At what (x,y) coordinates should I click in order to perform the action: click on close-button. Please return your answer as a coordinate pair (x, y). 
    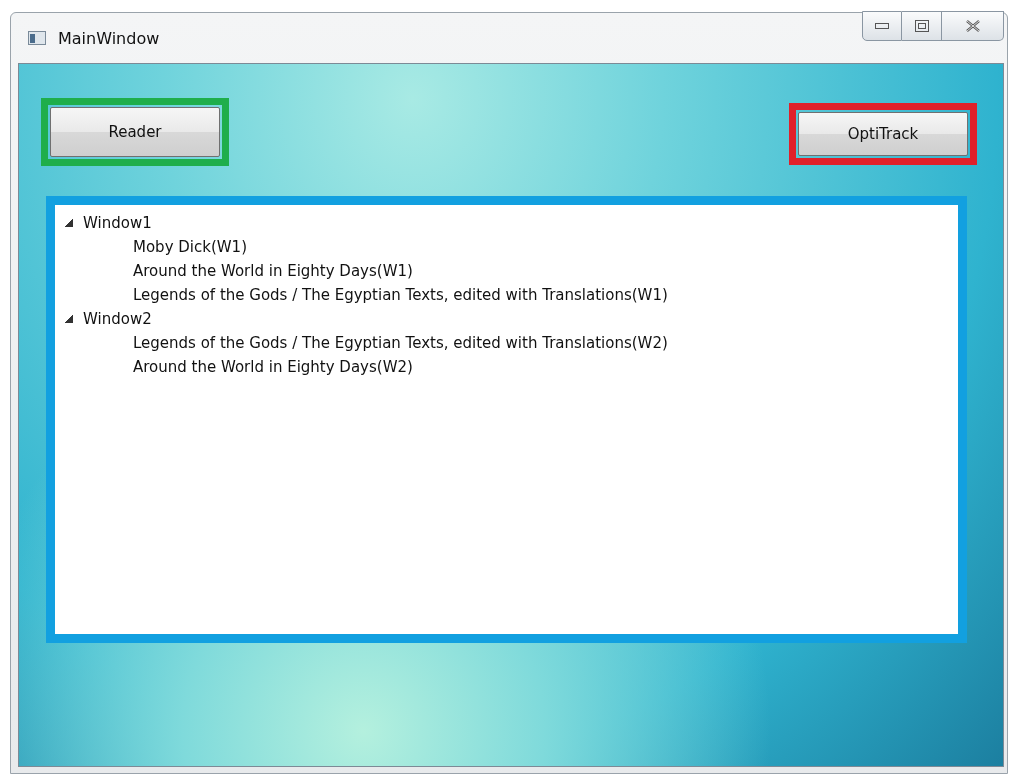
    Looking at the image, I should click on (973, 26).